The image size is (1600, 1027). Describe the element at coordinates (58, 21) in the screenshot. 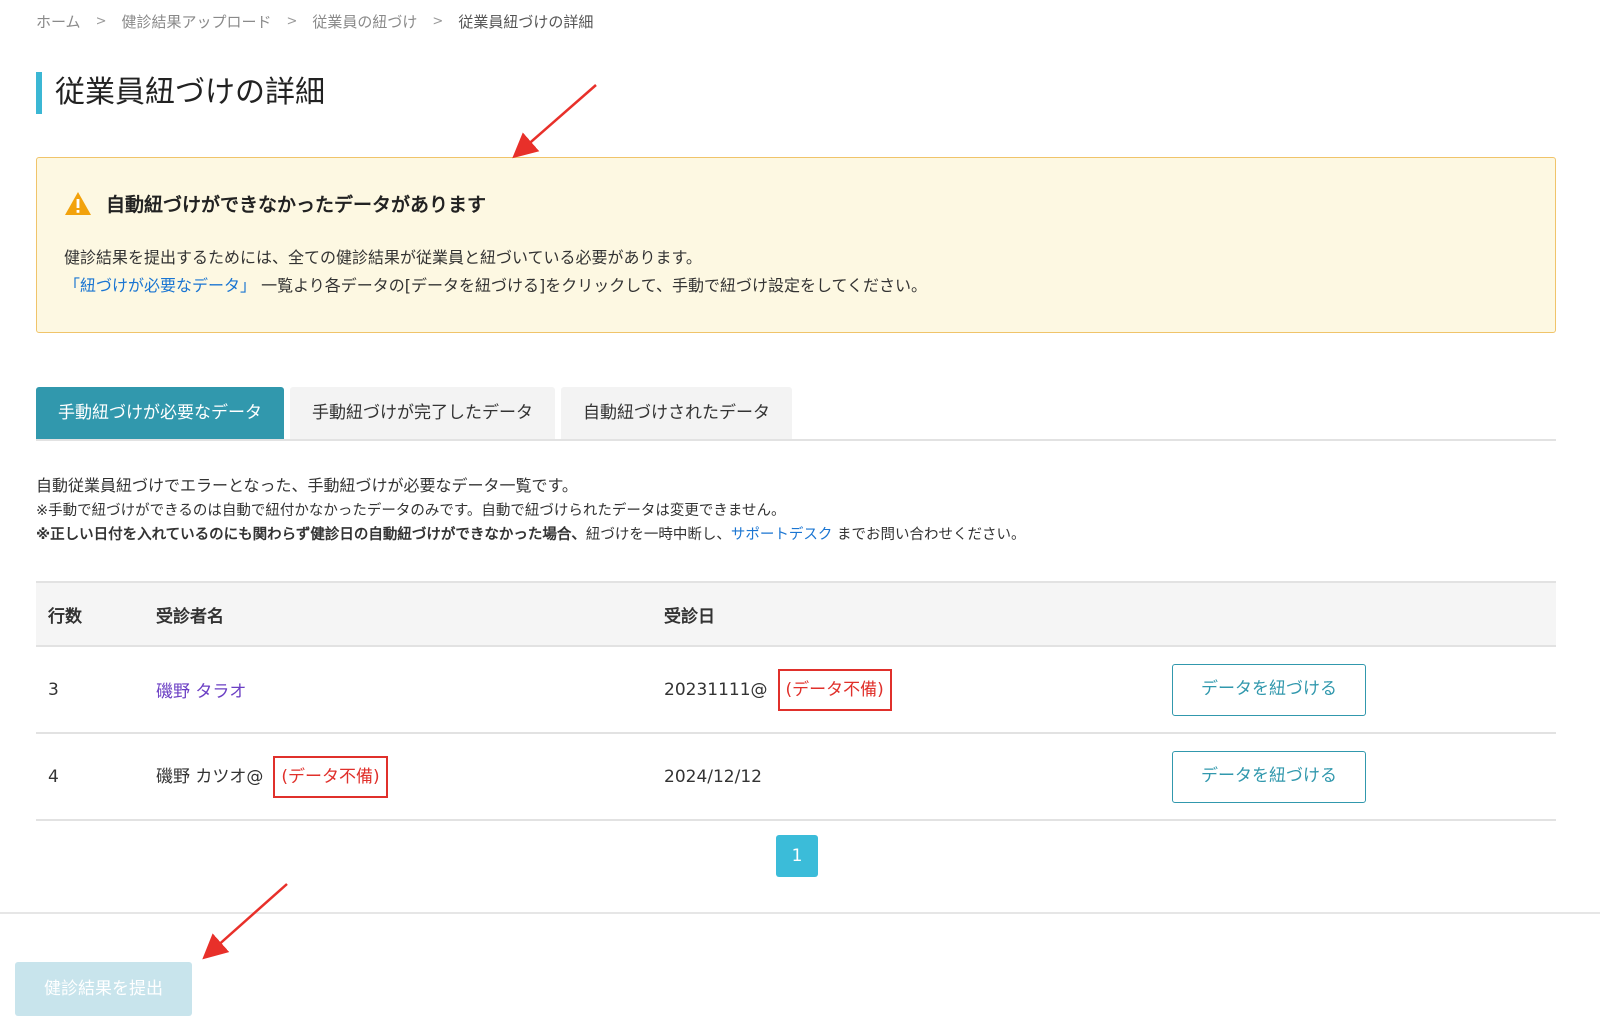

I see `breadcrumb-home: ホーム` at that location.